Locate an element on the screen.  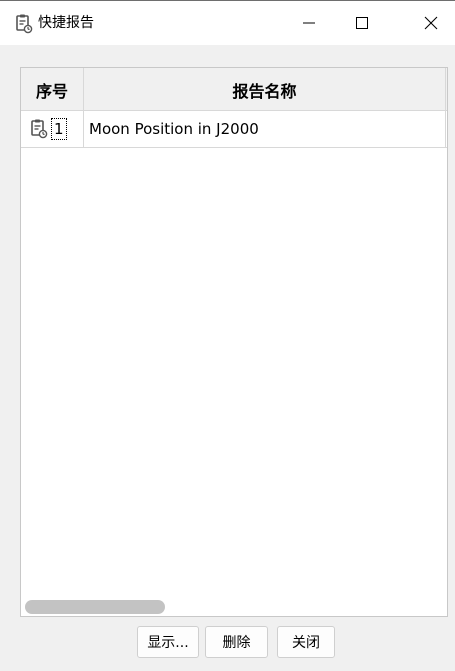
maximize-button is located at coordinates (362, 23).